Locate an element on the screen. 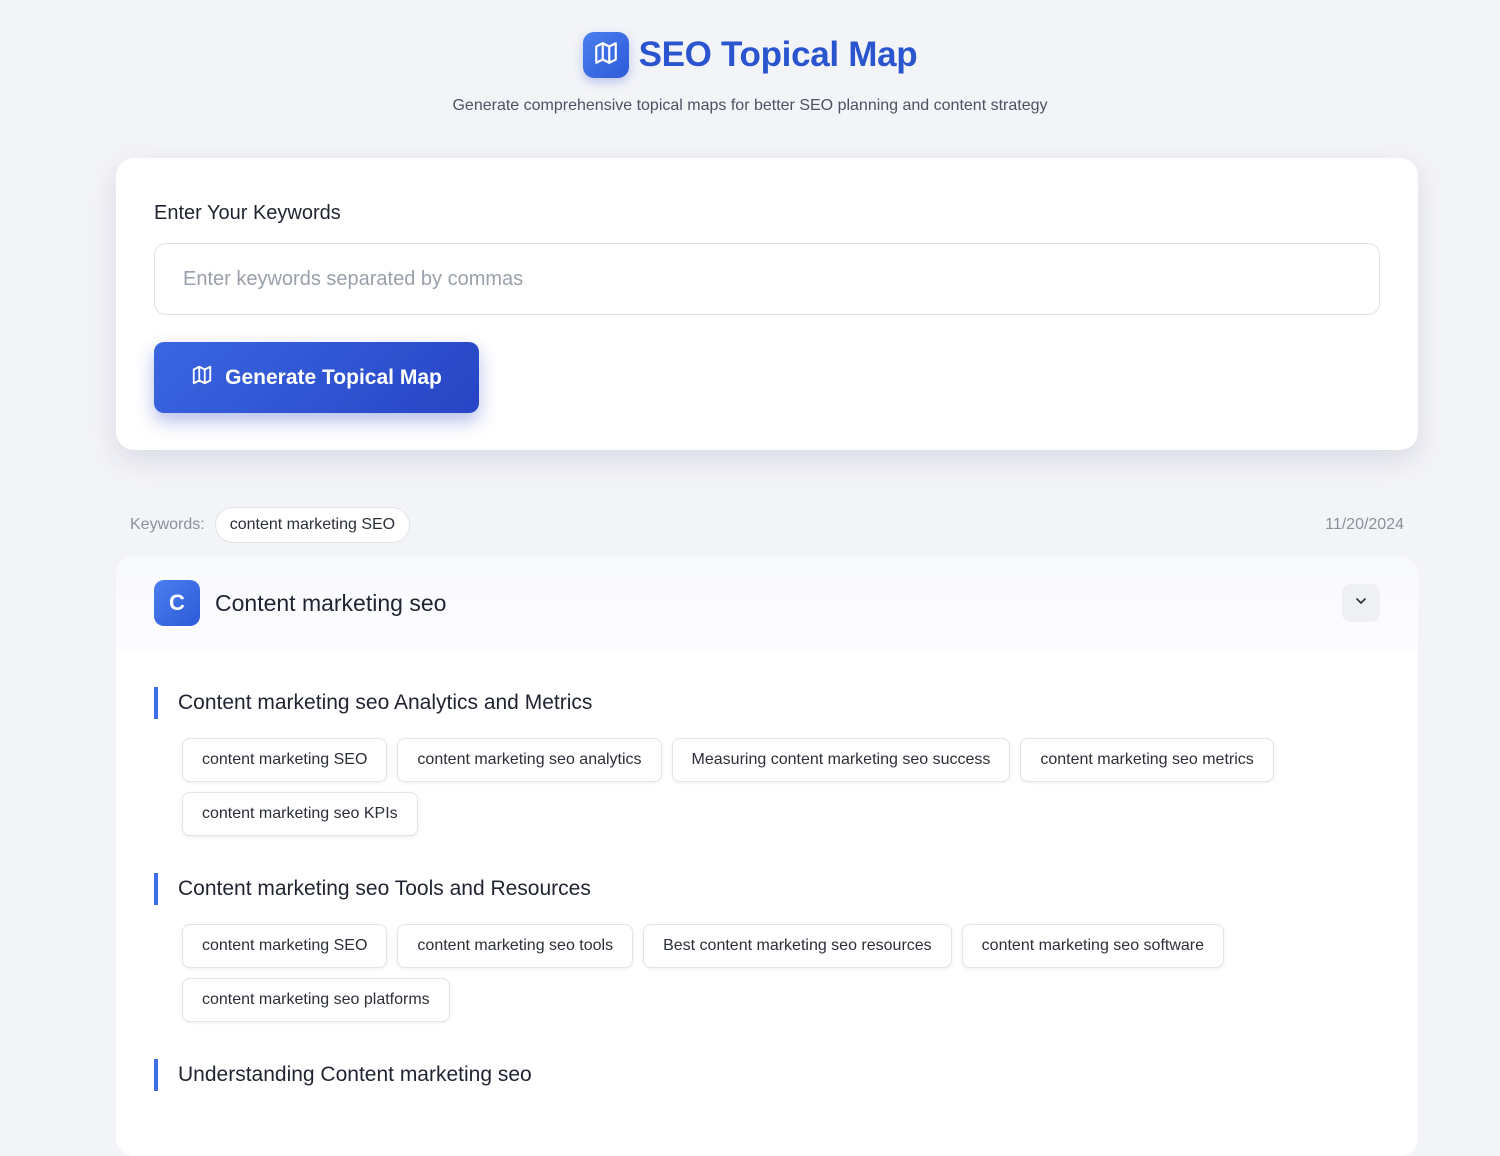 This screenshot has height=1156, width=1500. subtopic-section: Understanding Content marketing seo is located at coordinates (767, 1075).